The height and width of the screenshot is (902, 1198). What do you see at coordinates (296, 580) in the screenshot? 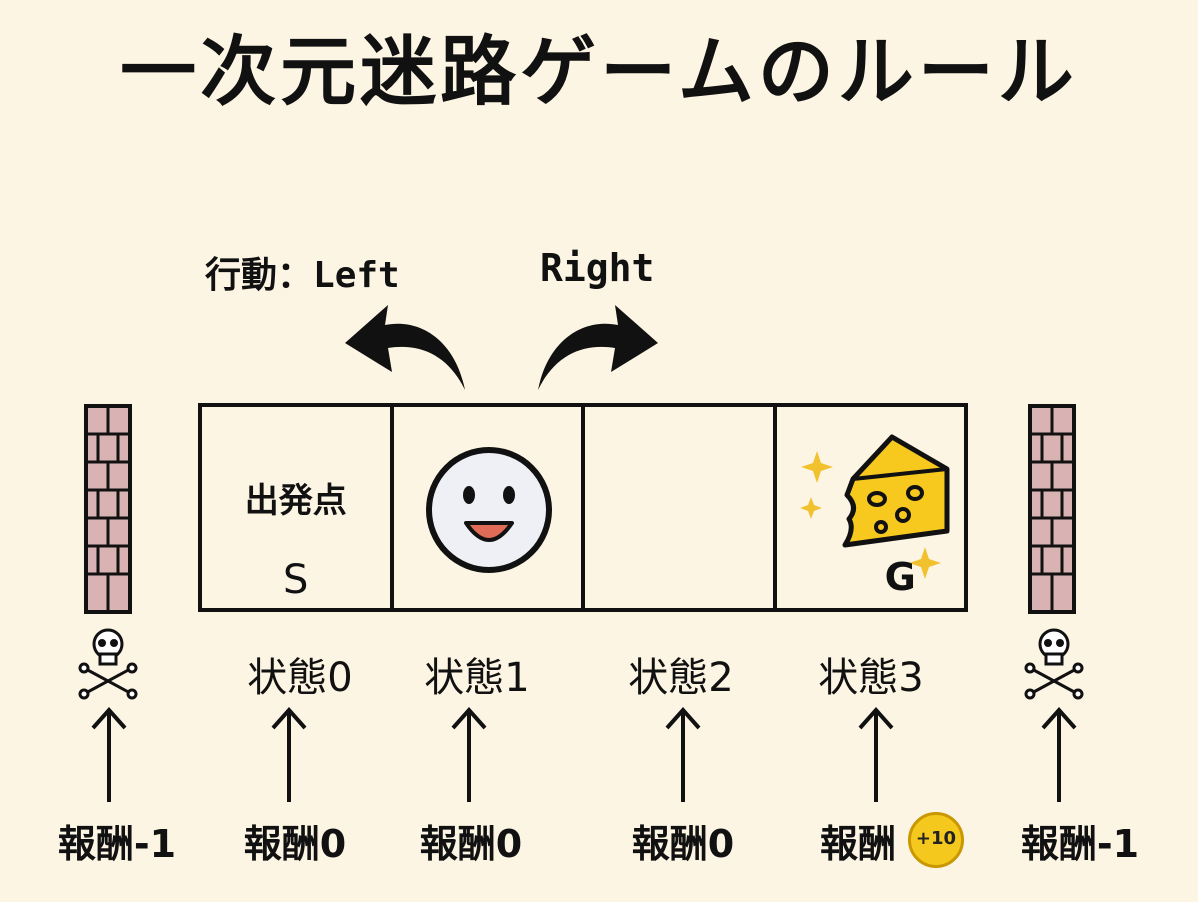
I see `start-letter: S` at bounding box center [296, 580].